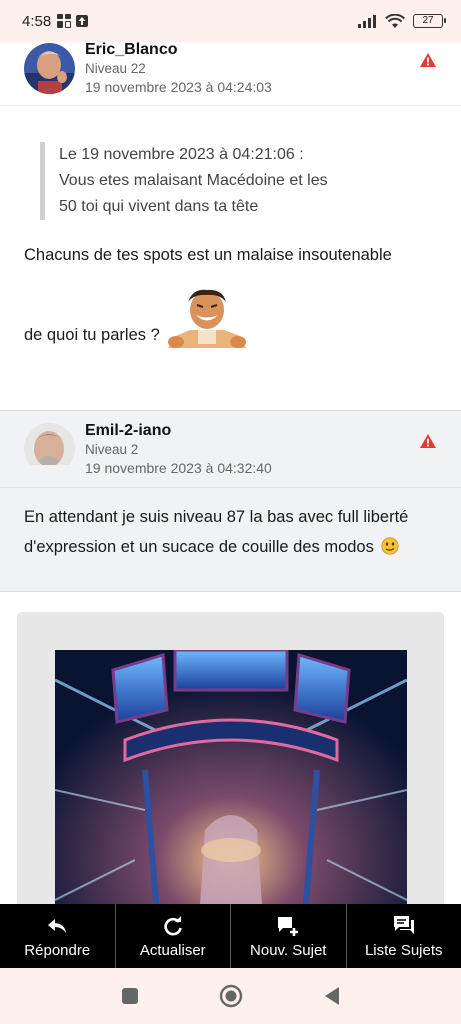 The image size is (461, 1024). I want to click on home-icon, so click(231, 996).